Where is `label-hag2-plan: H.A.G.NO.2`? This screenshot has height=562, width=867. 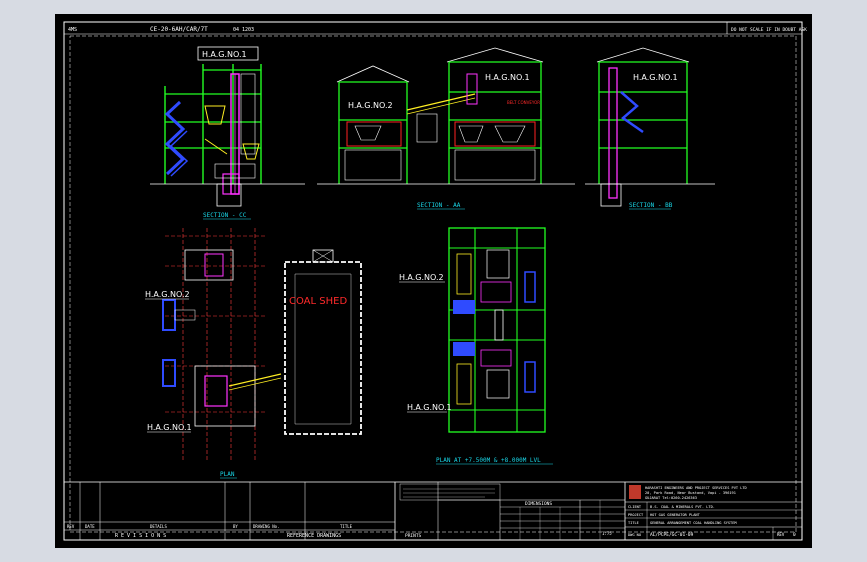
label-hag2-plan: H.A.G.NO.2 is located at coordinates (167, 294).